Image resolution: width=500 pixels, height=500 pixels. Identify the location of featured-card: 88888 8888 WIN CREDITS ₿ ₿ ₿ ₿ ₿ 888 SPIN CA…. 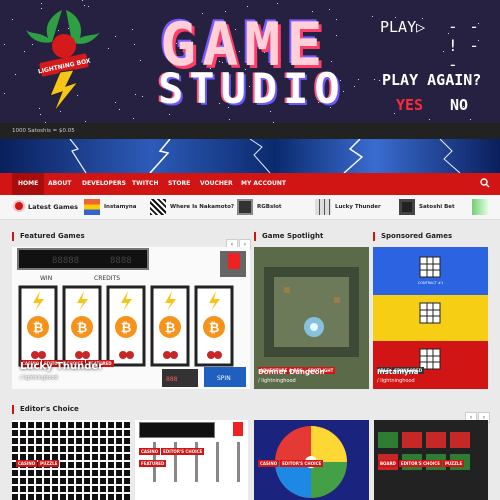
(131, 318).